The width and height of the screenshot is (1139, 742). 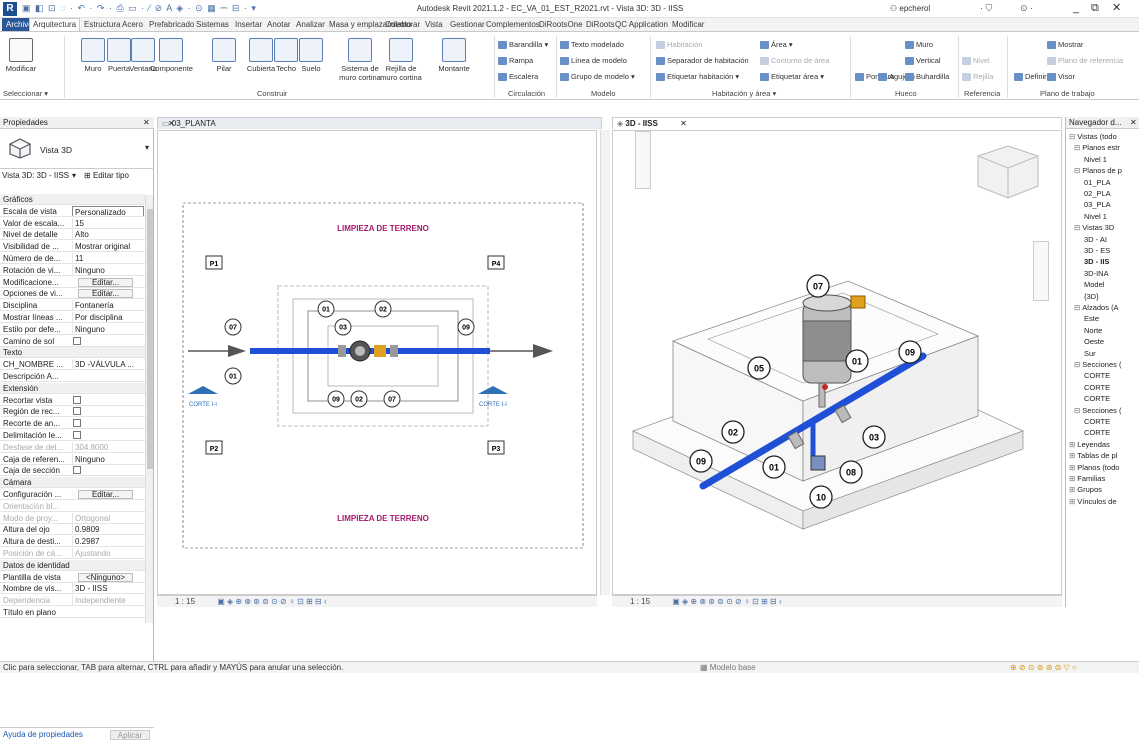 What do you see at coordinates (248, 24) in the screenshot?
I see `tab-insertar: Insertar` at bounding box center [248, 24].